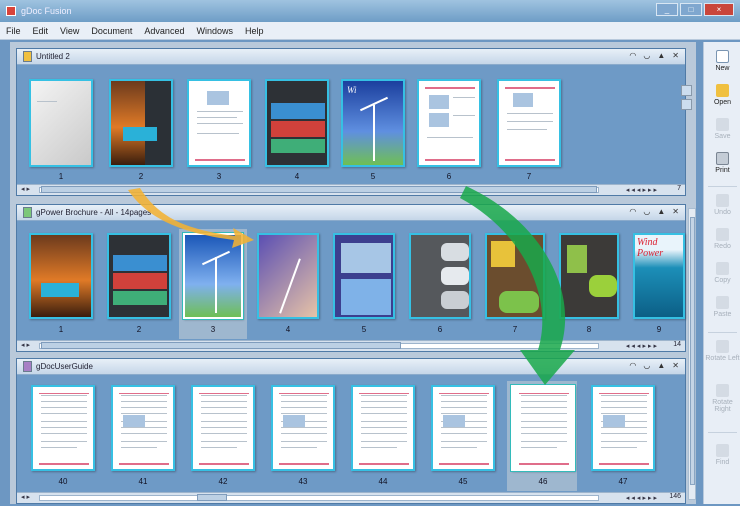 The width and height of the screenshot is (740, 506). What do you see at coordinates (722, 158) in the screenshot?
I see `print-icon` at bounding box center [722, 158].